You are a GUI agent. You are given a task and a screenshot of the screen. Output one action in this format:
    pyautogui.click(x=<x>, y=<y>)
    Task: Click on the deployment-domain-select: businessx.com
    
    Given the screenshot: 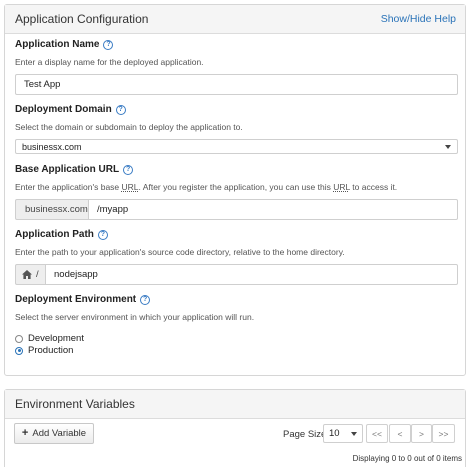 What is the action you would take?
    pyautogui.click(x=236, y=146)
    